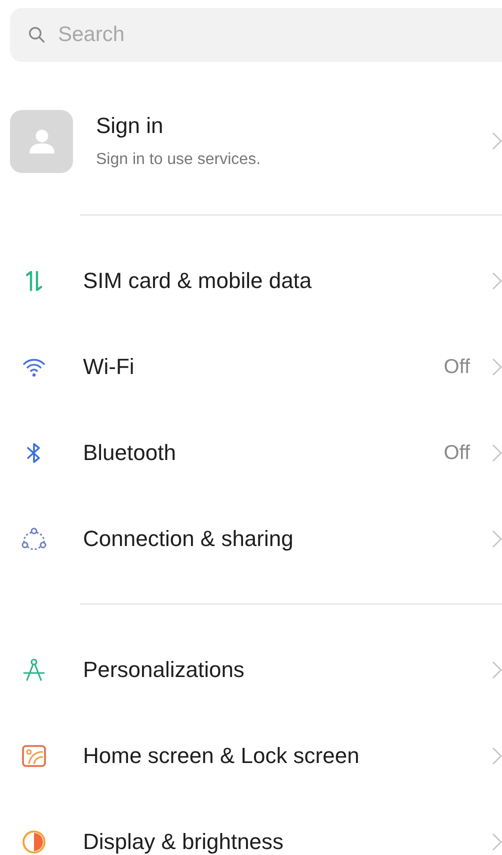 The image size is (502, 855). What do you see at coordinates (251, 827) in the screenshot?
I see `settings-item: Display & brightness` at bounding box center [251, 827].